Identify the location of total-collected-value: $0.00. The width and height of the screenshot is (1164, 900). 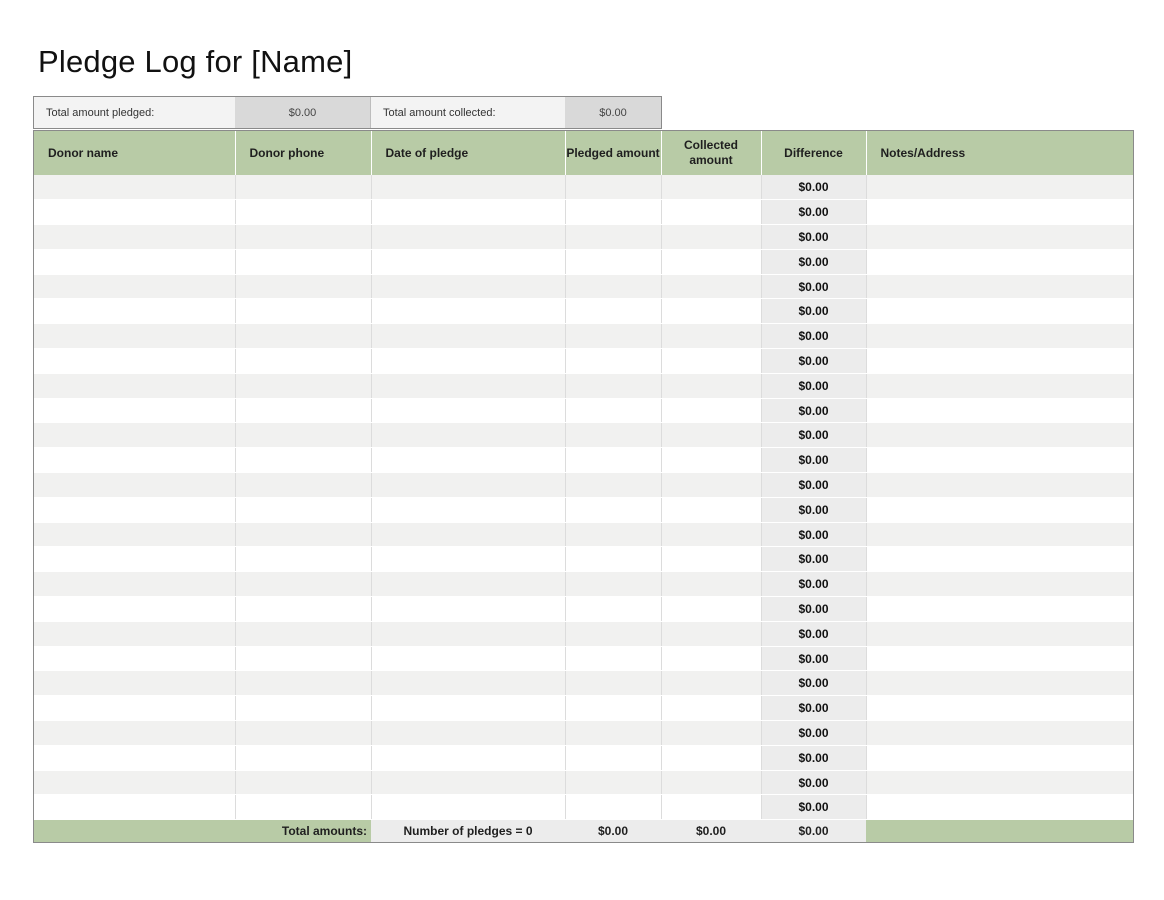
(613, 112).